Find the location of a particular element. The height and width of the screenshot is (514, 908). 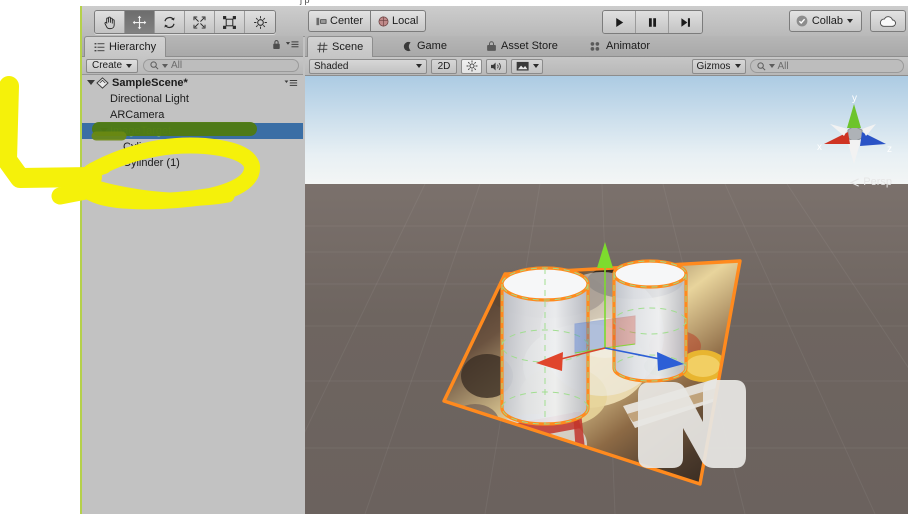

scene-tabbar: Scene Game Asset Store Animator is located at coordinates (606, 46).